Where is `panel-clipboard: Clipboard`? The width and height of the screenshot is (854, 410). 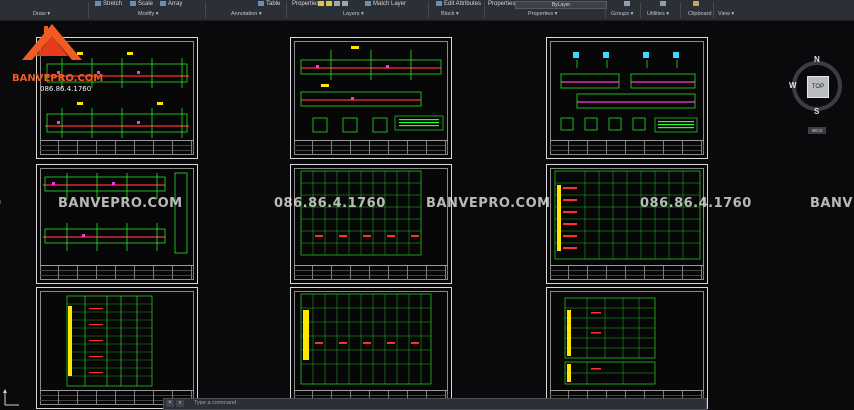 panel-clipboard: Clipboard is located at coordinates (700, 14).